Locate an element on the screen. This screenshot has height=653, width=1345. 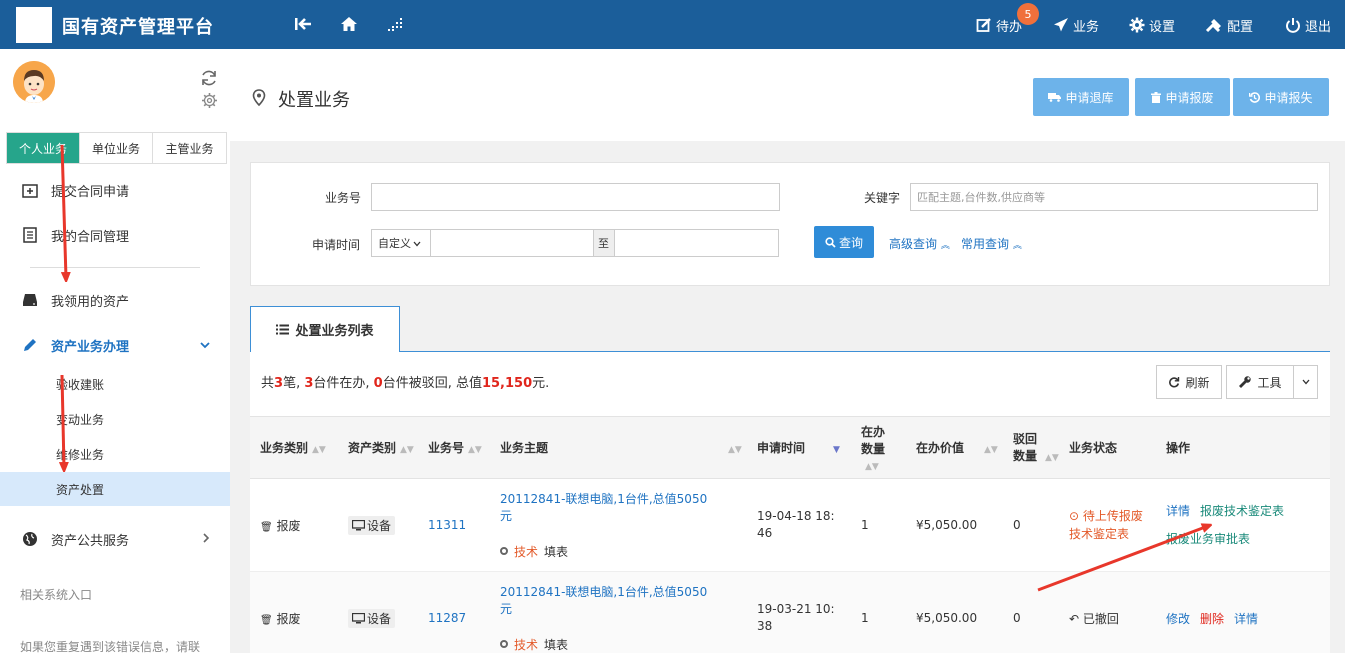
col-header: 业务号 ▲▼ is located at coordinates (454, 447).